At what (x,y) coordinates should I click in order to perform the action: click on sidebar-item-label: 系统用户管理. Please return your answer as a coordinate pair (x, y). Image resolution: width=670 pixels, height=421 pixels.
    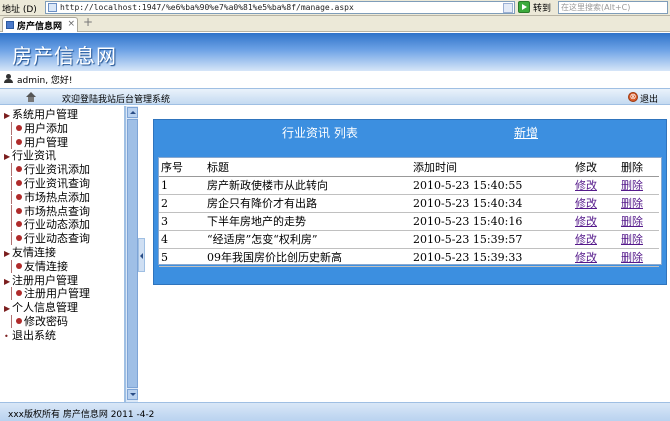
    Looking at the image, I should click on (45, 114).